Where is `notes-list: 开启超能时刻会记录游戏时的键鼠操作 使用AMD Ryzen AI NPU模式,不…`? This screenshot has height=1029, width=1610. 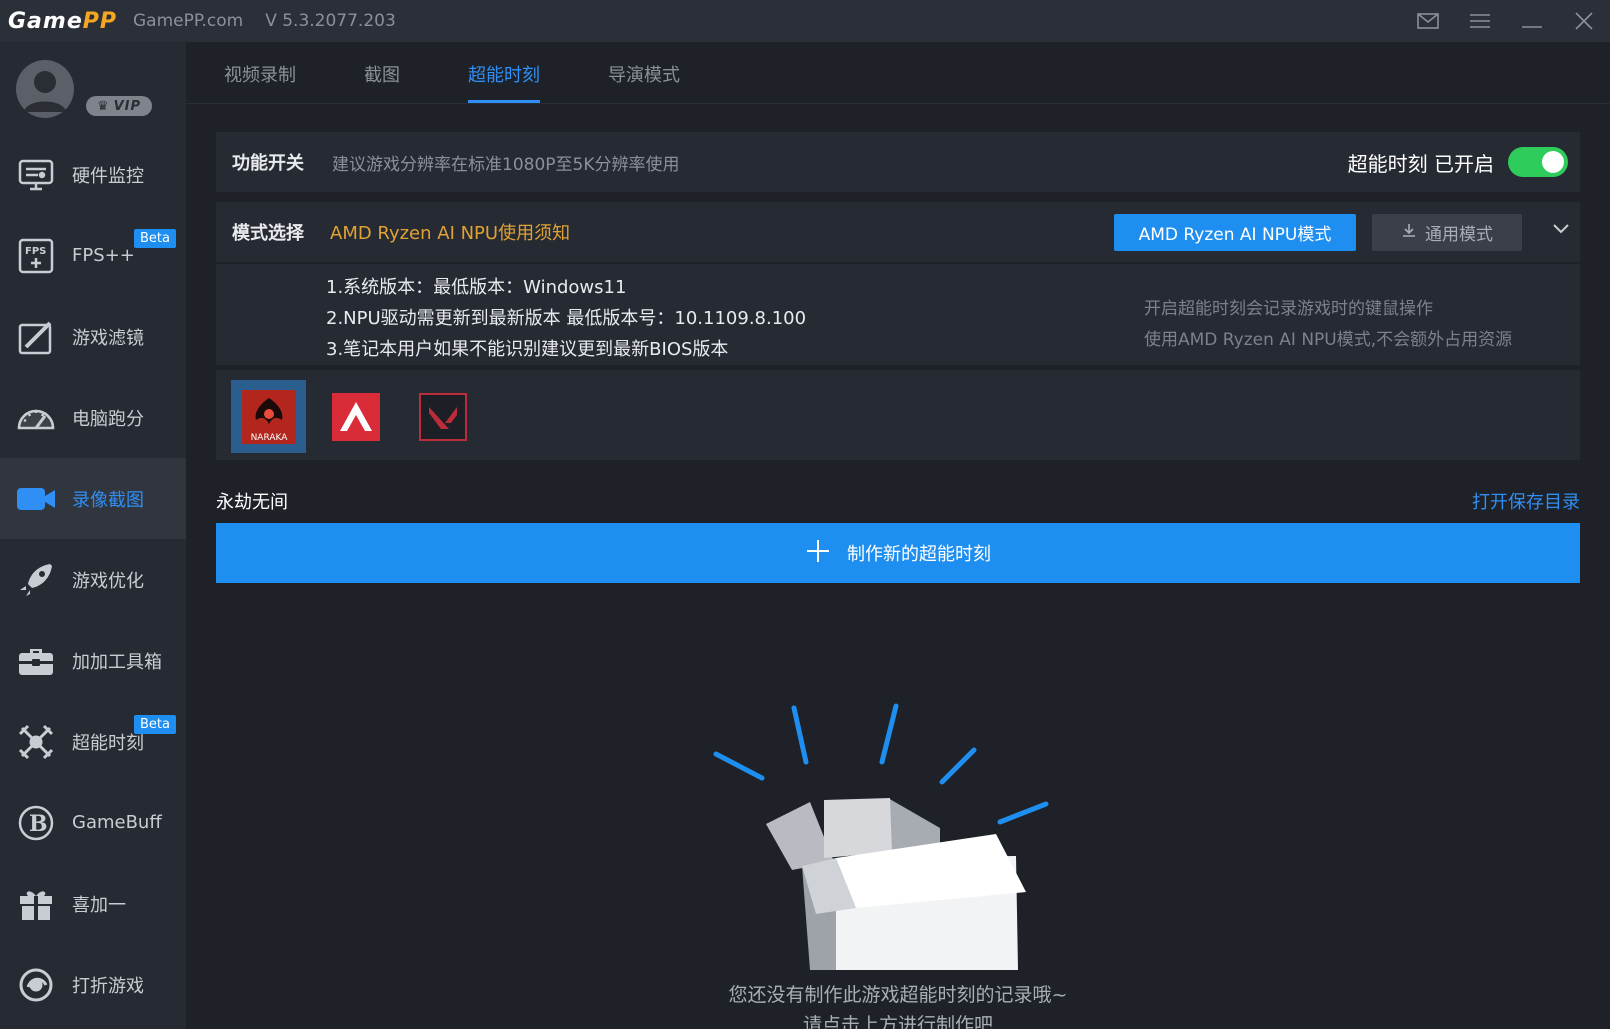
notes-list: 开启超能时刻会记录游戏时的键鼠操作 使用AMD Ryzen AI NPU模式,不… is located at coordinates (1328, 325).